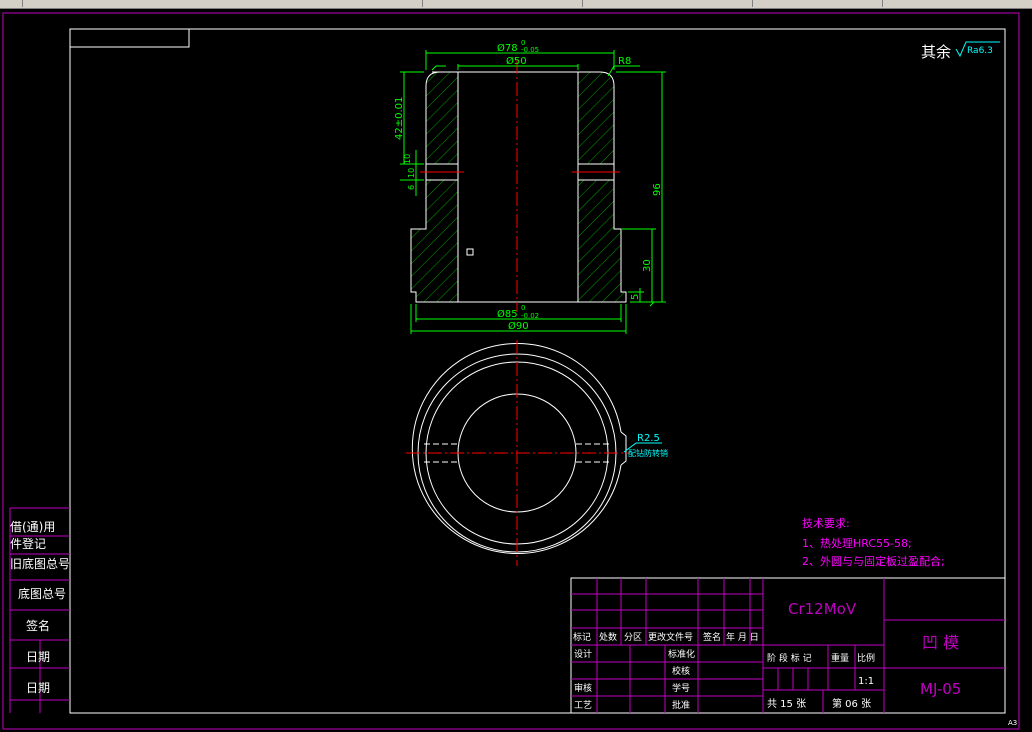 Image resolution: width=1032 pixels, height=732 pixels. What do you see at coordinates (434, 187) in the screenshot?
I see `left-wall-section` at bounding box center [434, 187].